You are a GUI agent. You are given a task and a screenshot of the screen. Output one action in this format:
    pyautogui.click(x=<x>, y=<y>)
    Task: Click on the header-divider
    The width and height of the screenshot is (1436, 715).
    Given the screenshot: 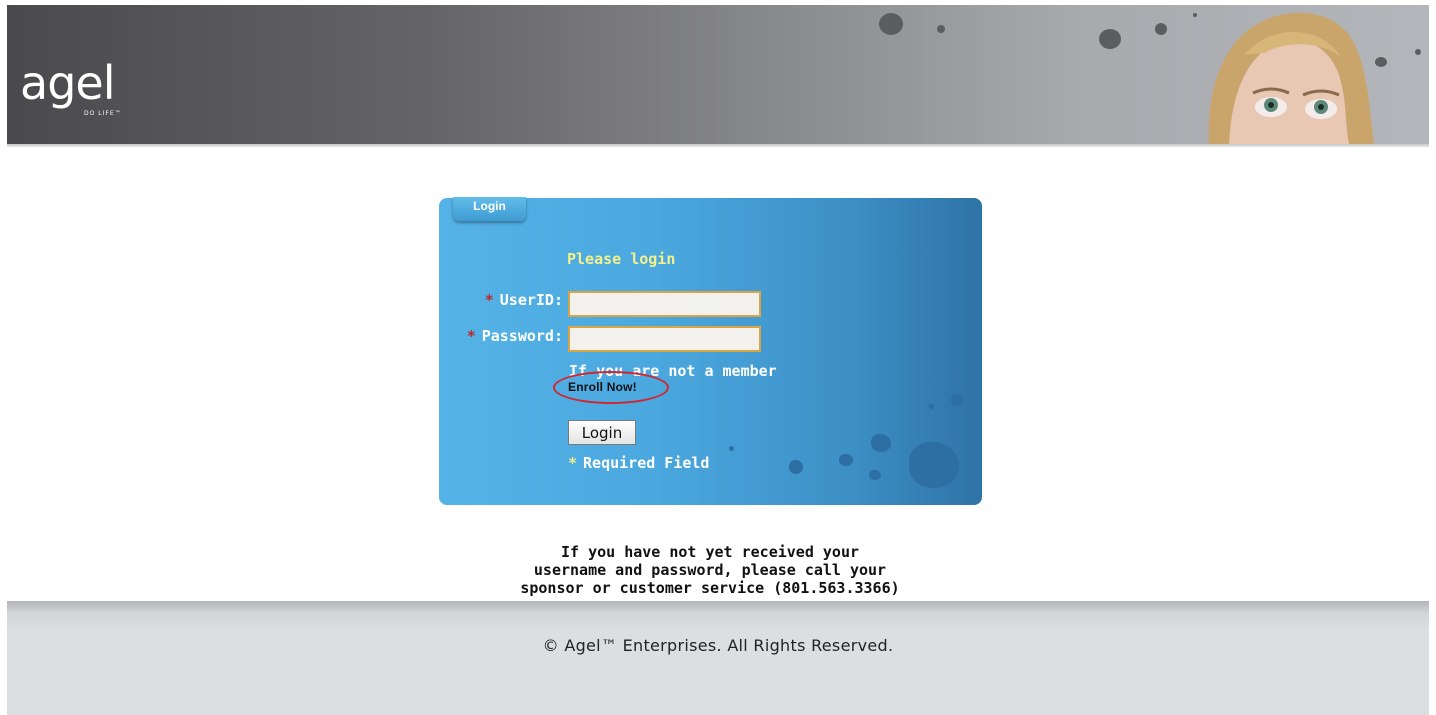 What is the action you would take?
    pyautogui.click(x=718, y=145)
    